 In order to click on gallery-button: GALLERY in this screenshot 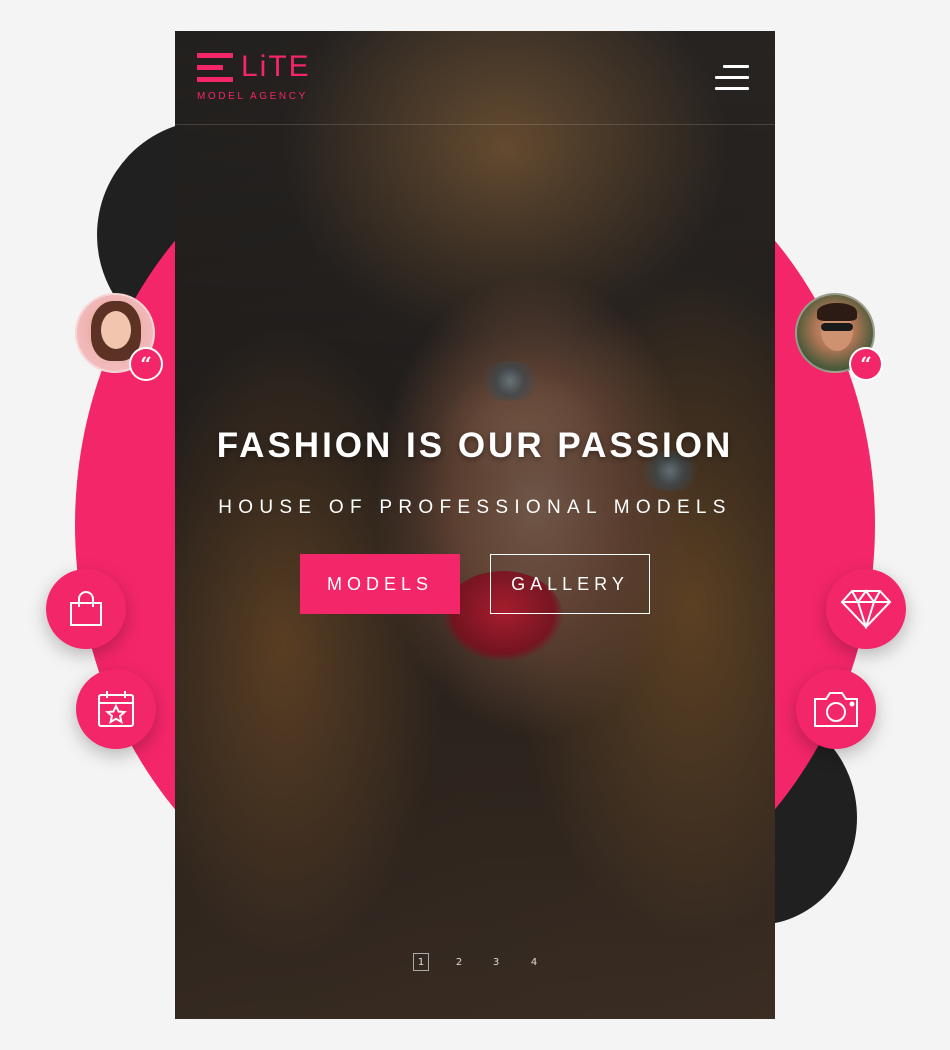, I will do `click(570, 584)`.